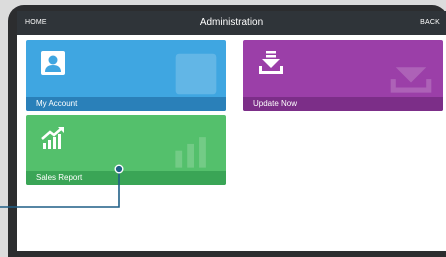  What do you see at coordinates (53, 65) in the screenshot?
I see `user-icon` at bounding box center [53, 65].